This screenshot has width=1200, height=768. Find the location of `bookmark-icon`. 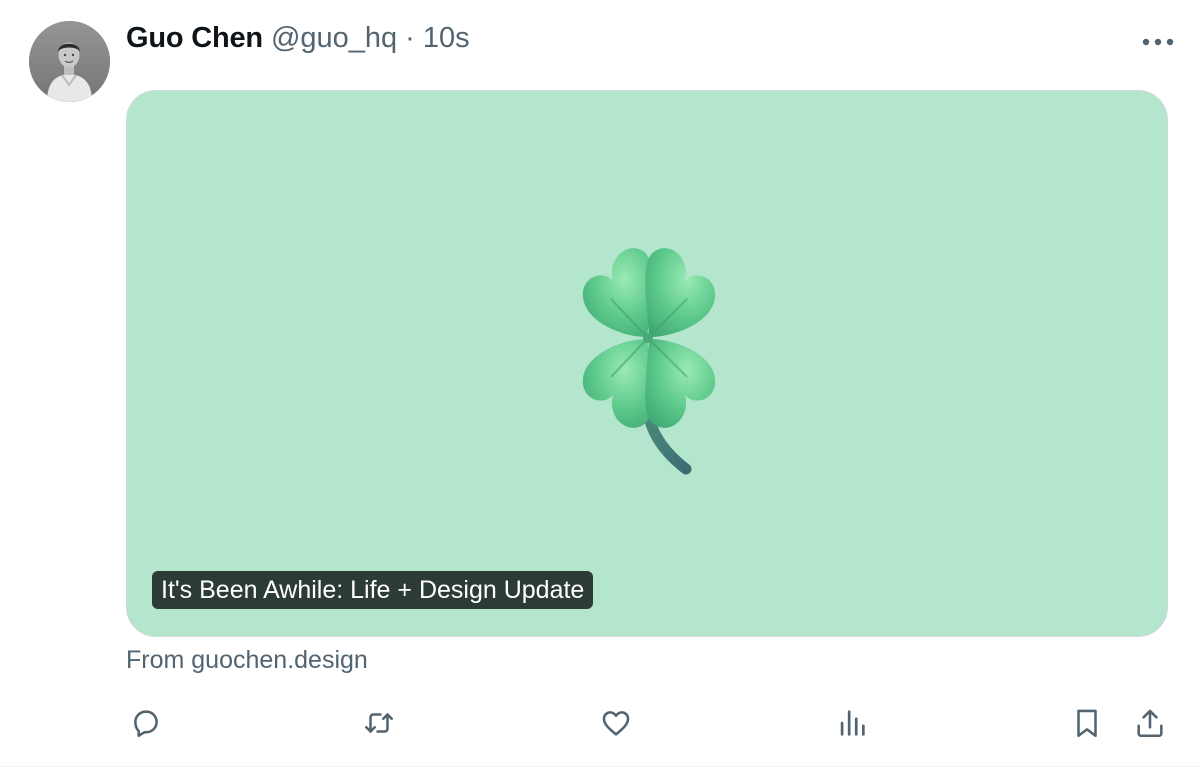

bookmark-icon is located at coordinates (1087, 723).